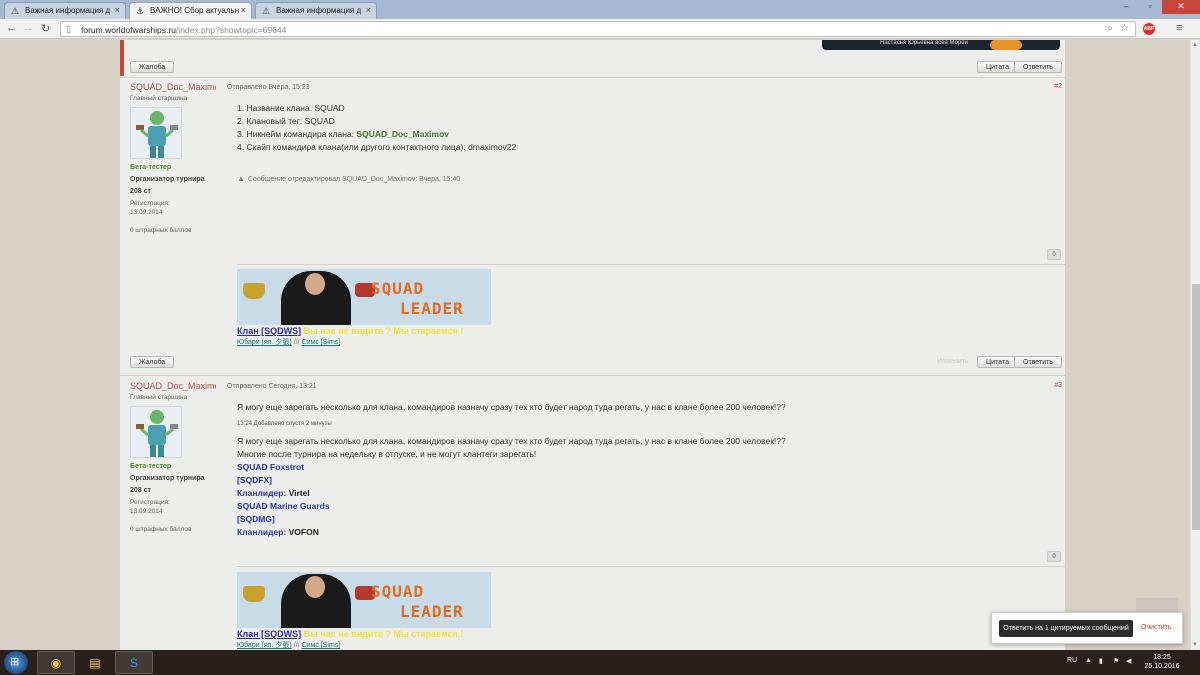  Describe the element at coordinates (271, 467) in the screenshot. I see `clan-name: SQUAD Foxstrot` at that location.